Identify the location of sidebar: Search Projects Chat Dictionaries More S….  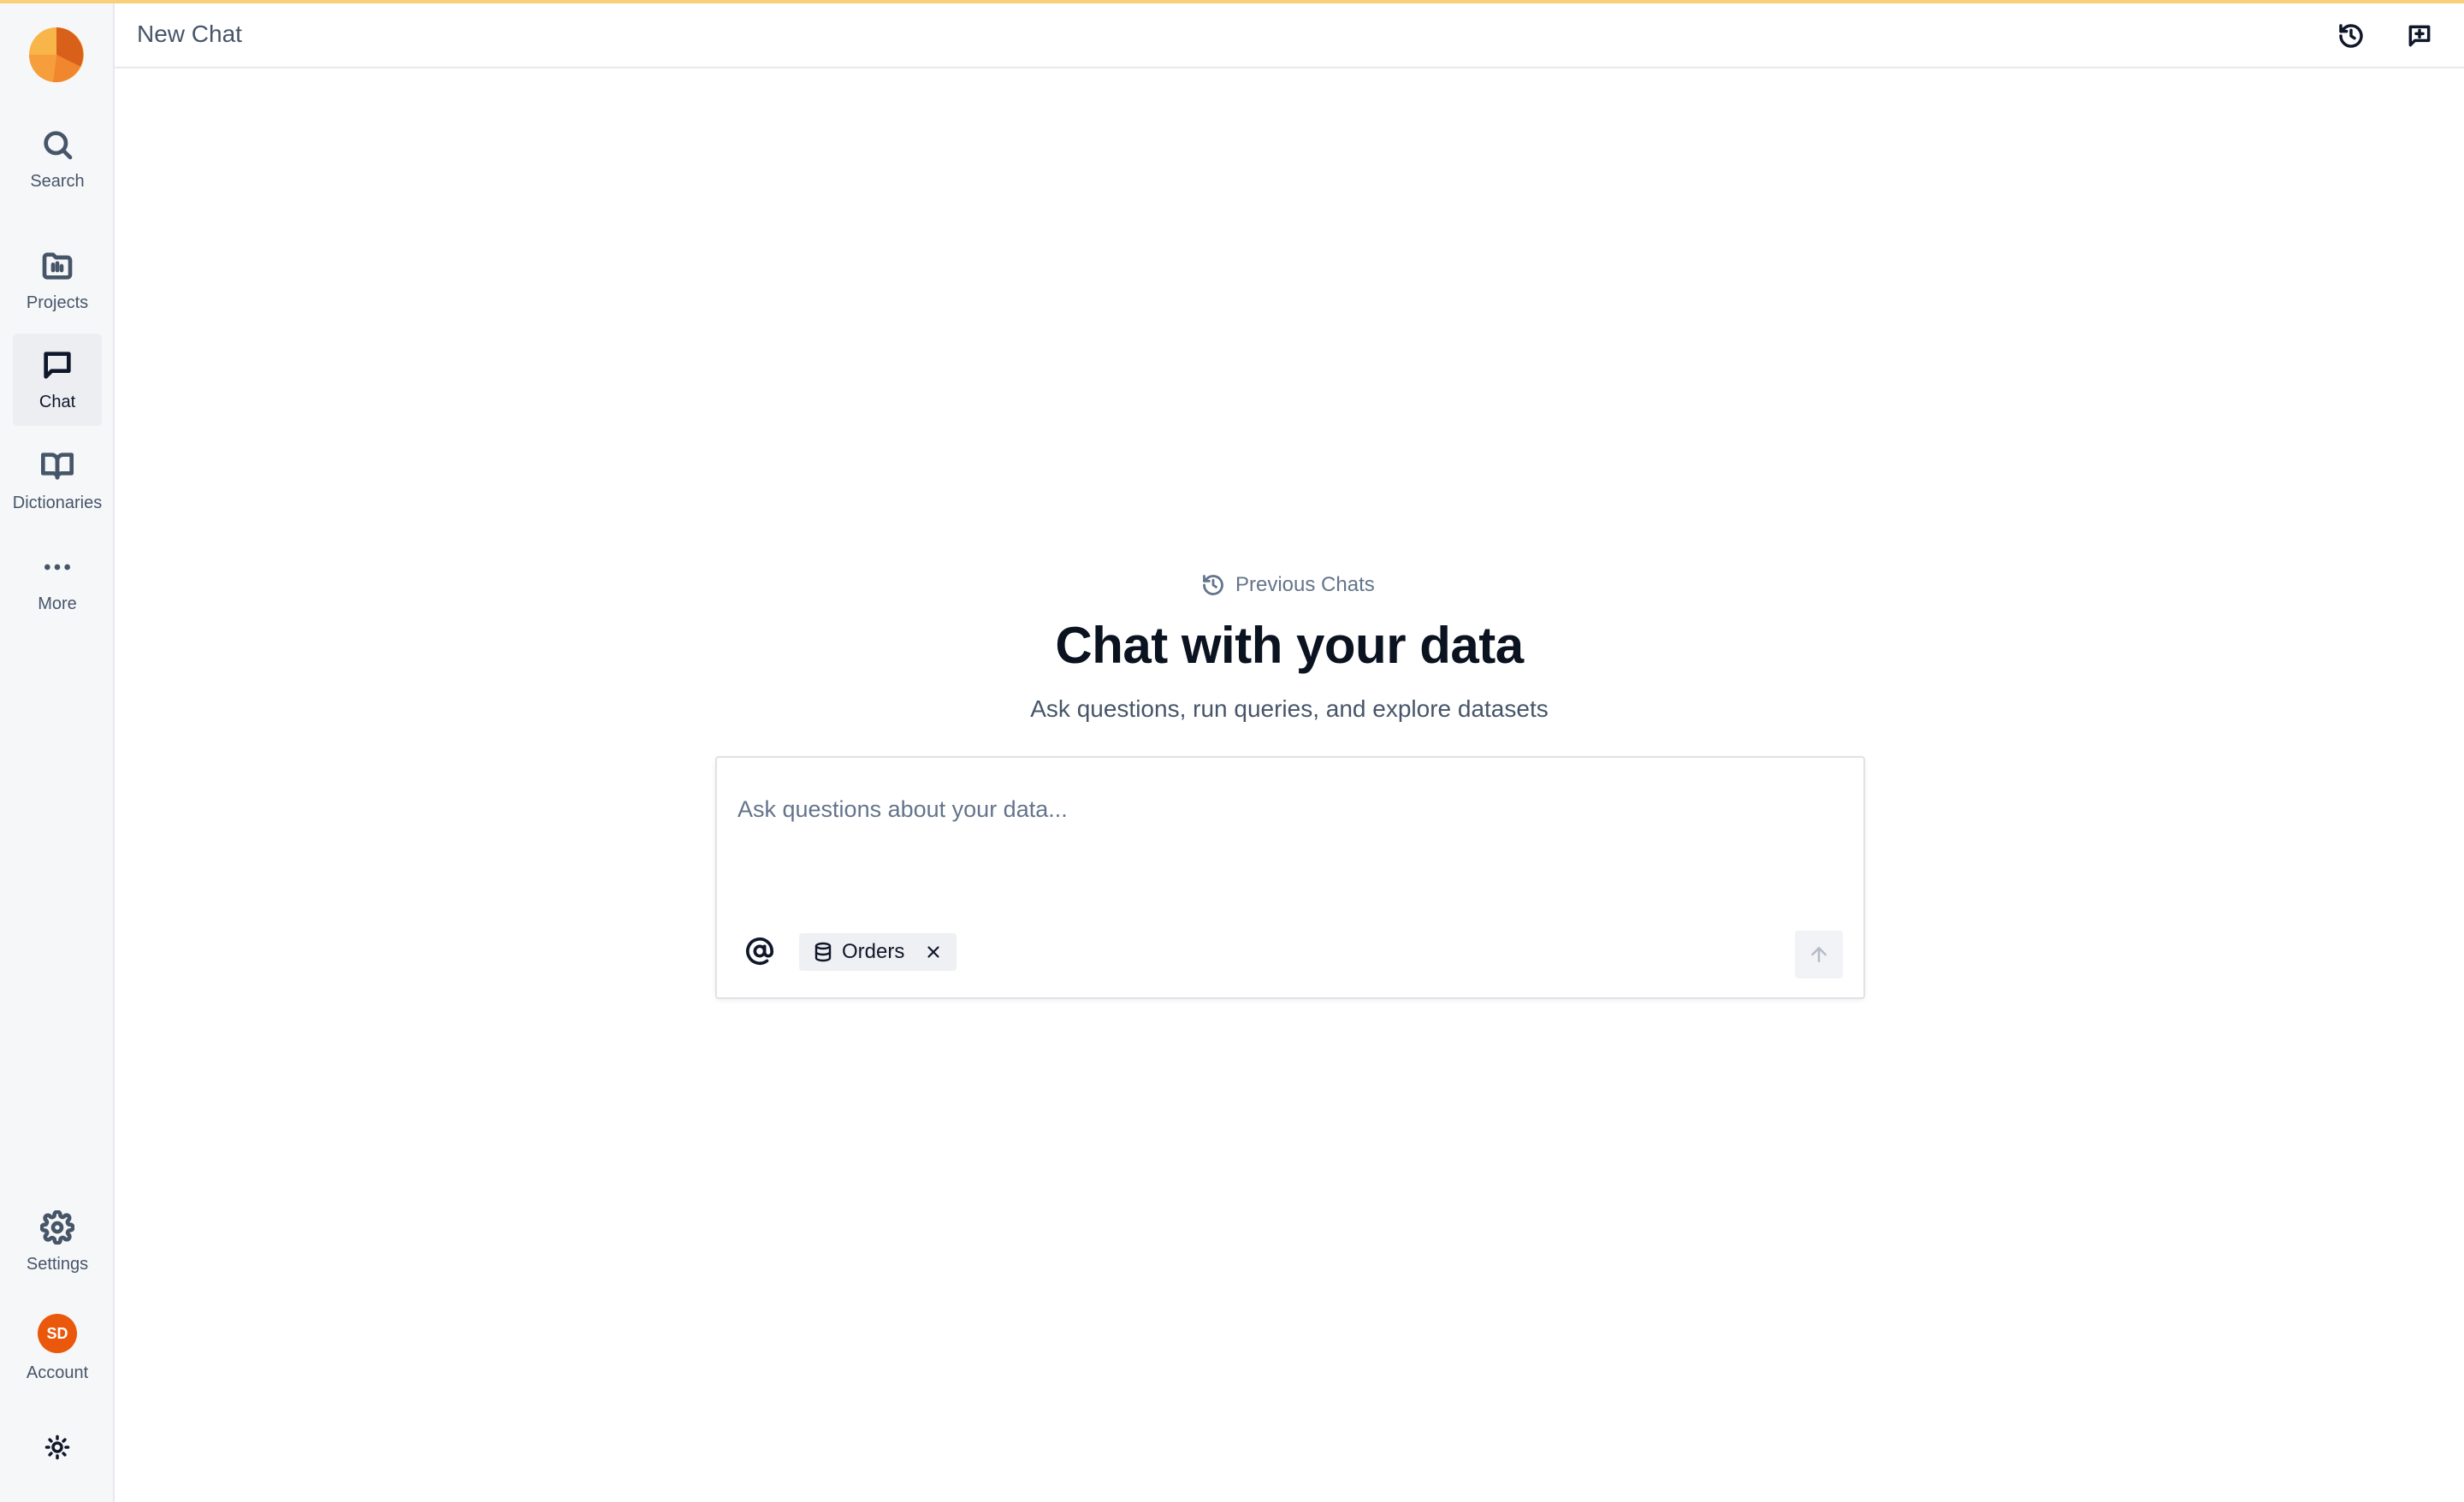
(57, 752).